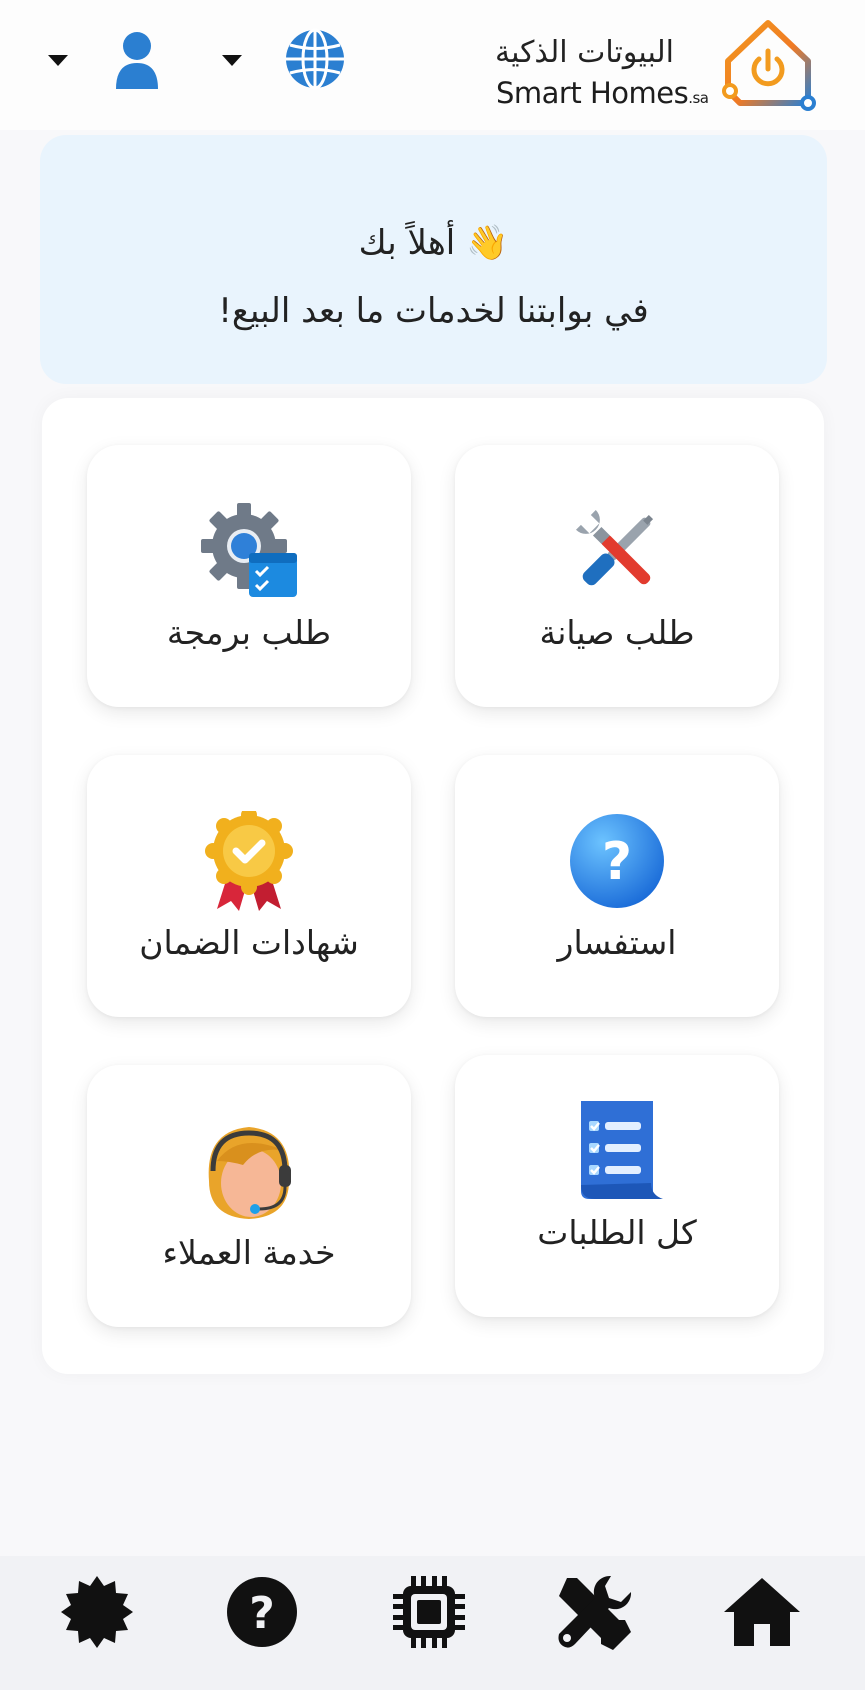 The image size is (865, 1690). I want to click on question-icon: ?, so click(617, 861).